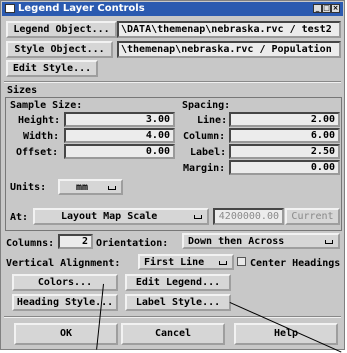  What do you see at coordinates (28, 187) in the screenshot?
I see `units-label: Units:` at bounding box center [28, 187].